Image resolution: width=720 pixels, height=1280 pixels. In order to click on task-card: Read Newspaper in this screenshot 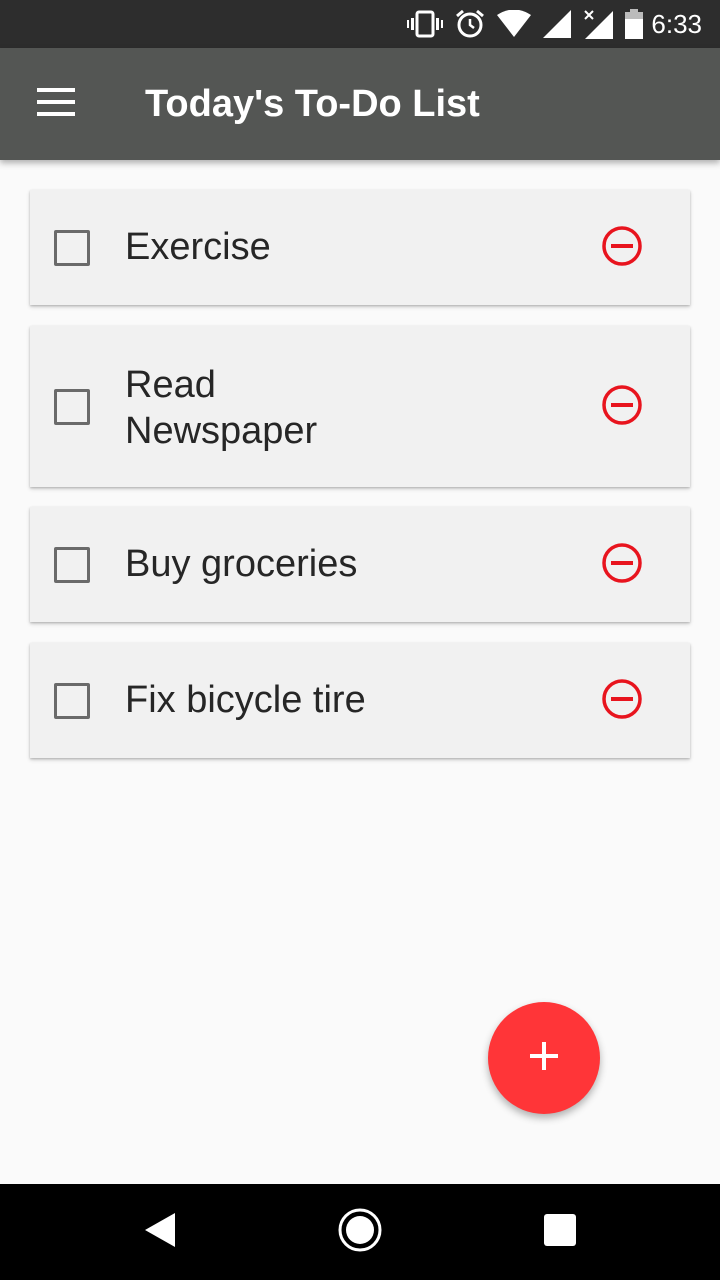, I will do `click(360, 406)`.